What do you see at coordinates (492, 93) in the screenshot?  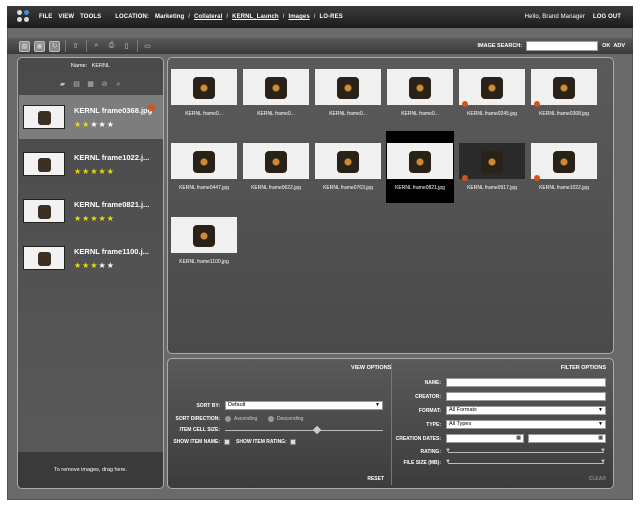 I see `image-tile: KERNL frame0245.jpg` at bounding box center [492, 93].